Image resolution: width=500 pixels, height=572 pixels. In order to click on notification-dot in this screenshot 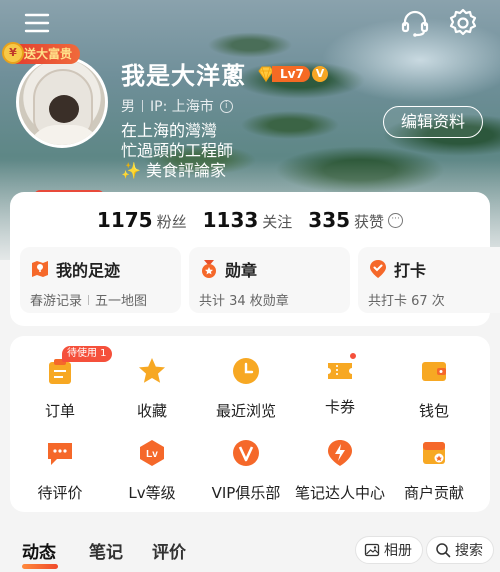, I will do `click(353, 356)`.